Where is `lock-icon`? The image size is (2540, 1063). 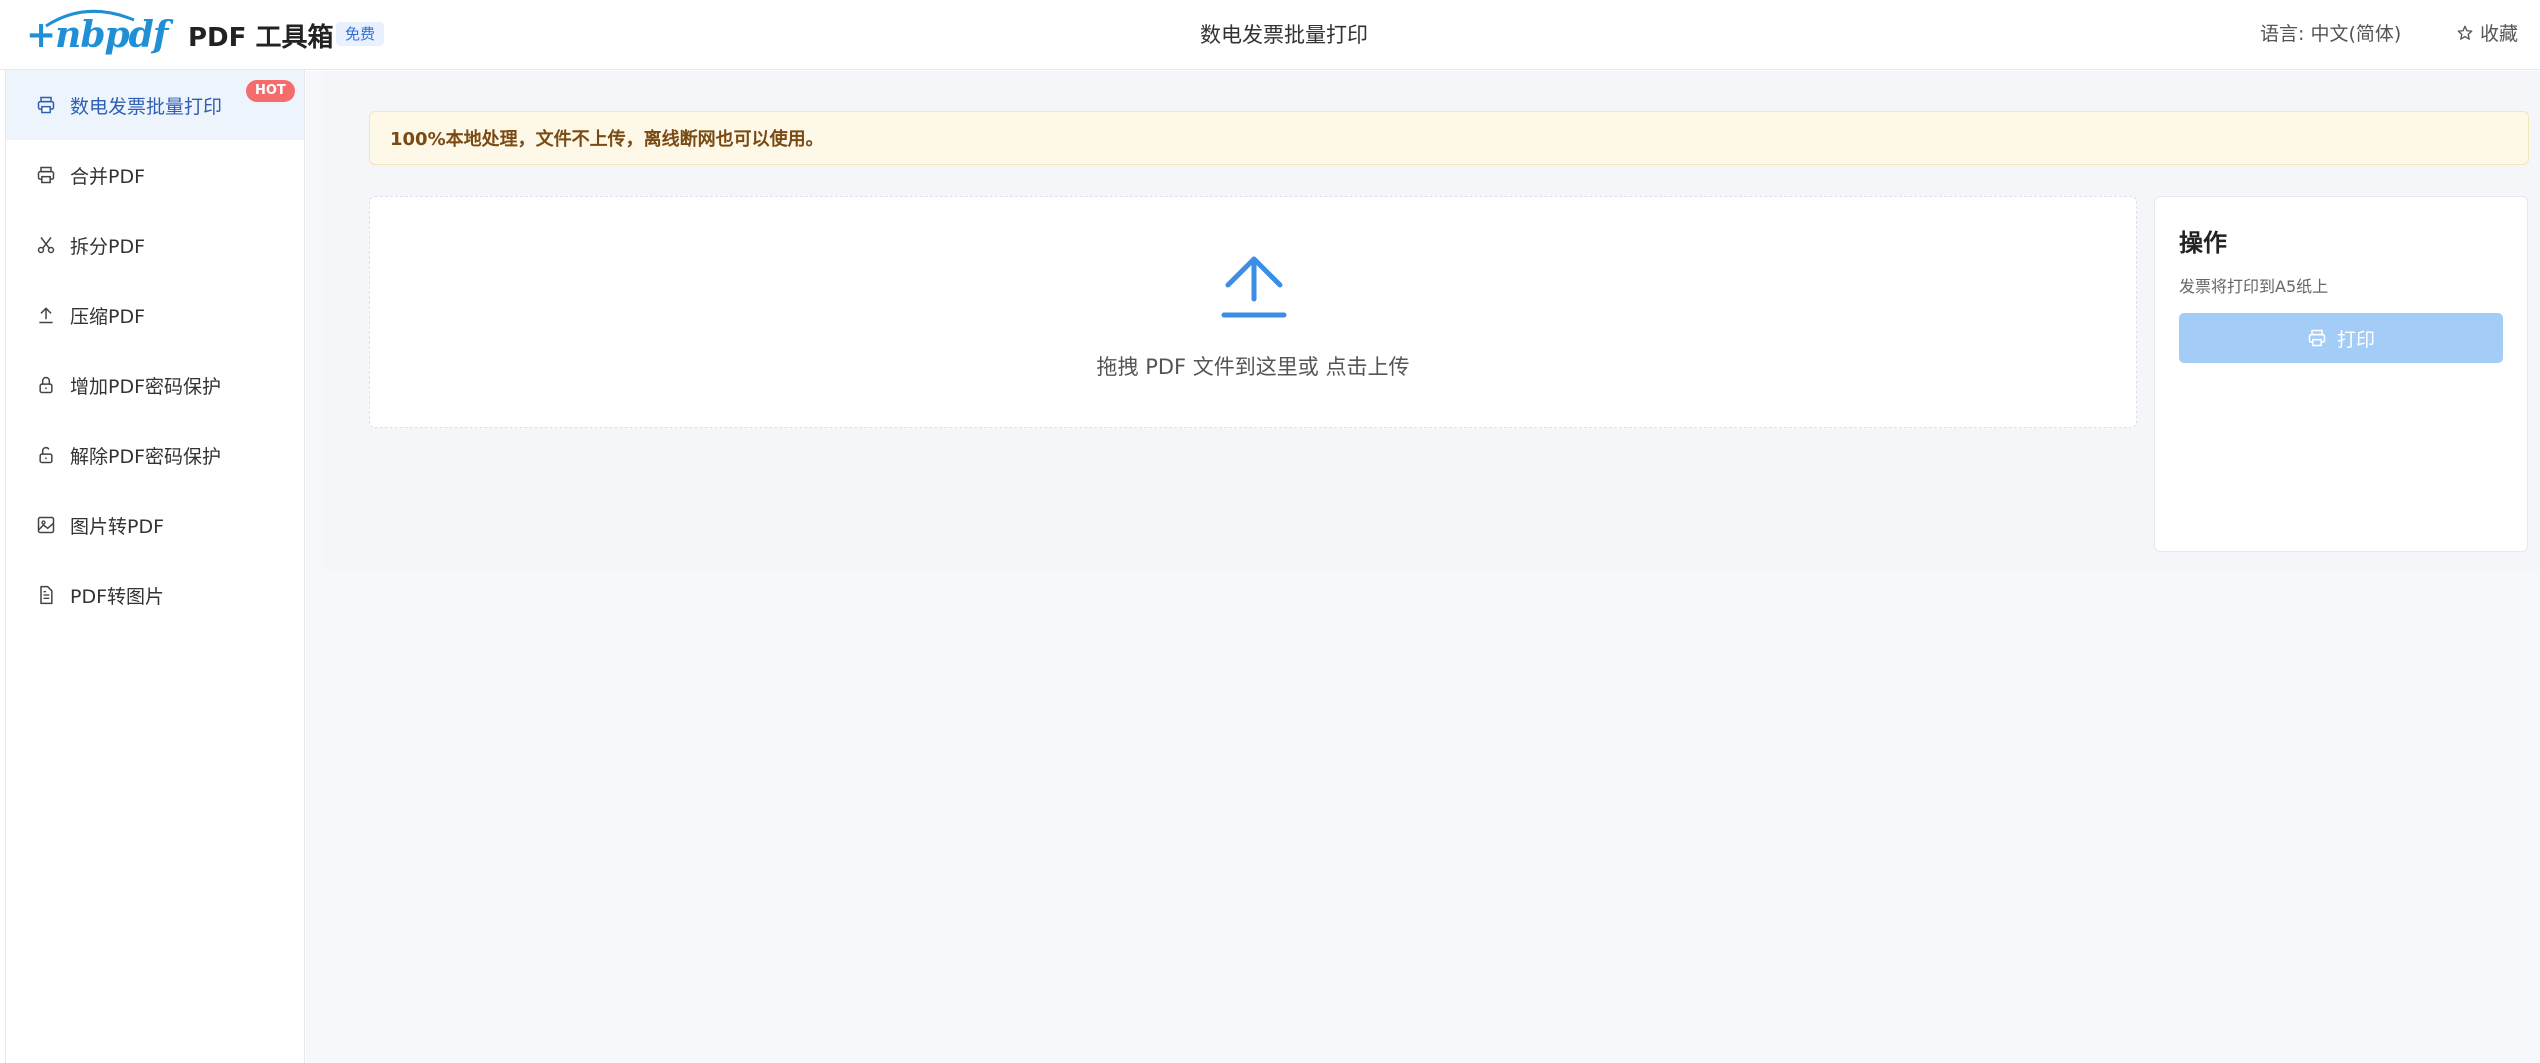
lock-icon is located at coordinates (46, 385).